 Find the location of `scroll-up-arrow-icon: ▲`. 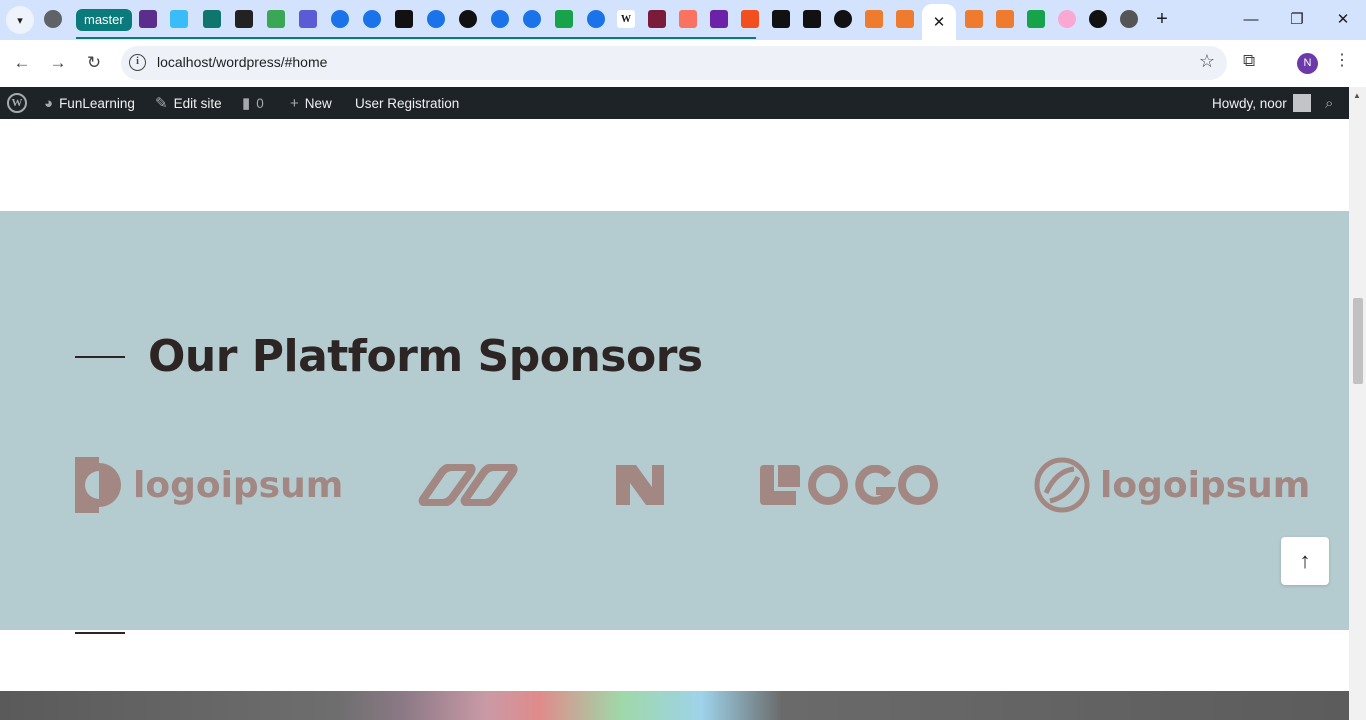

scroll-up-arrow-icon: ▲ is located at coordinates (1357, 95).